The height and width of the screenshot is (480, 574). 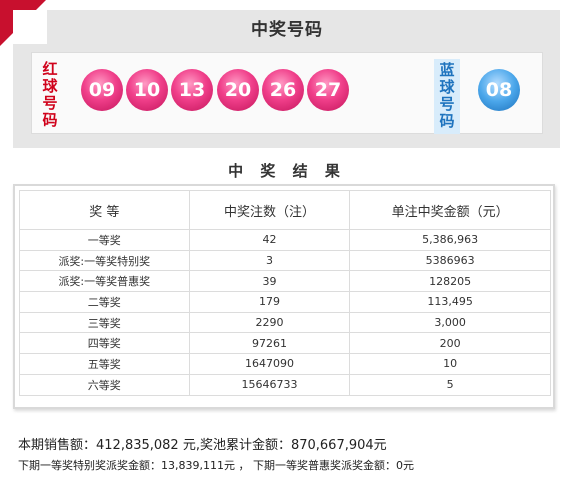 What do you see at coordinates (102, 90) in the screenshot?
I see `red-ball: 09` at bounding box center [102, 90].